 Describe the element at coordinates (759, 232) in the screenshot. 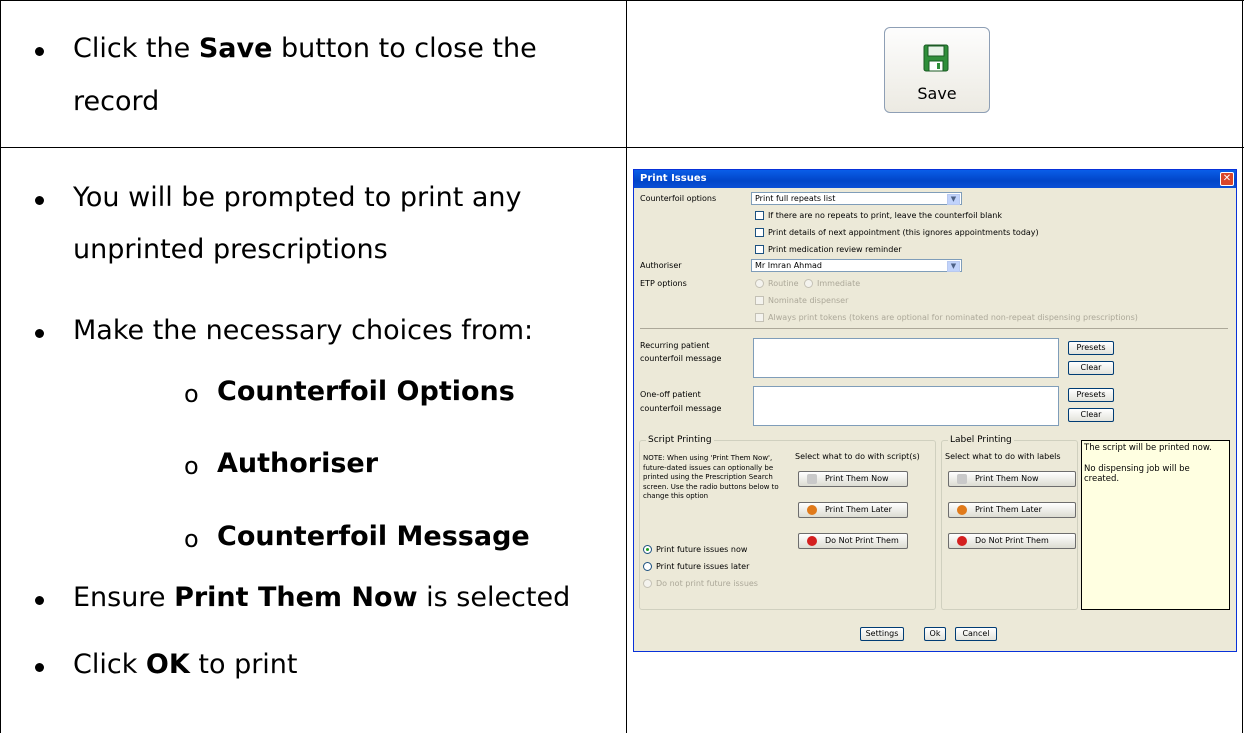

I see `next-appointment-checkbox` at that location.